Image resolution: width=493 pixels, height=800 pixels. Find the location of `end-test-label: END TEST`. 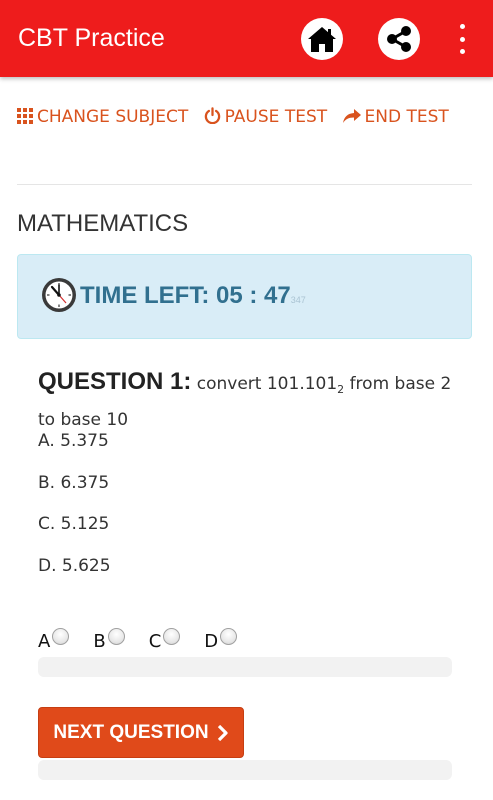

end-test-label: END TEST is located at coordinates (406, 117).